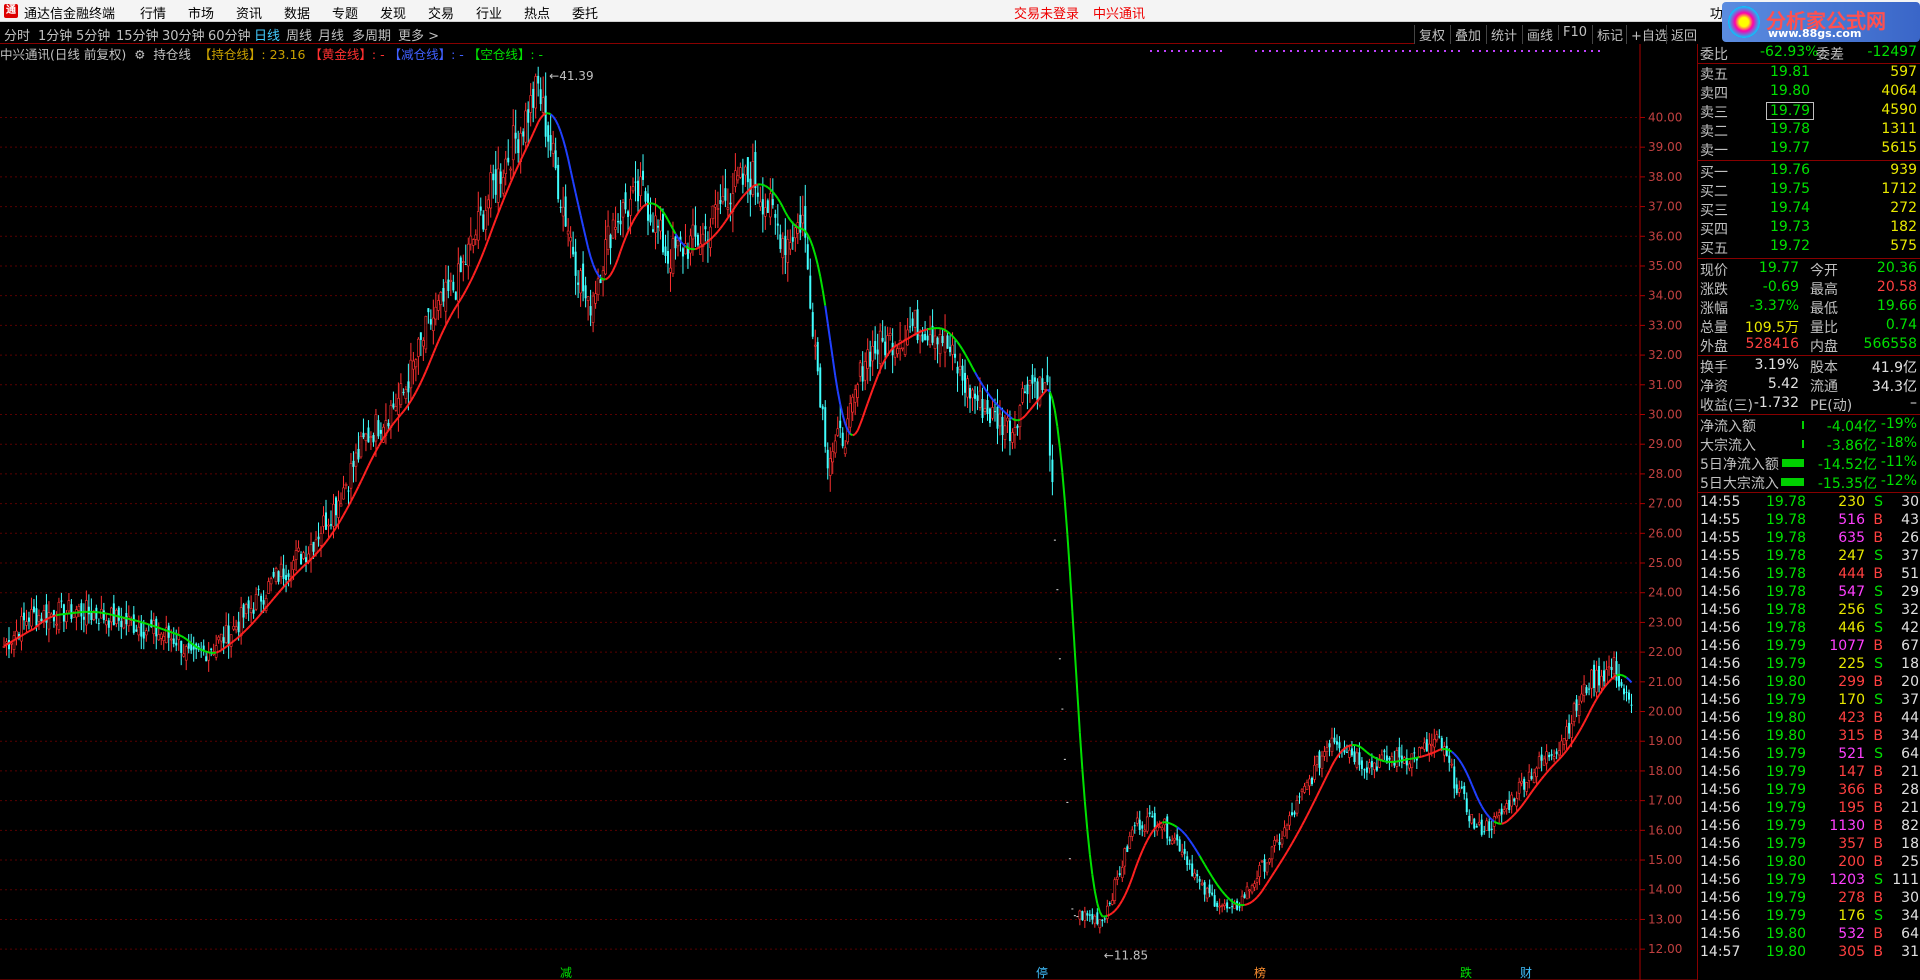 This screenshot has width=1920, height=980. What do you see at coordinates (404, 12) in the screenshot?
I see `menu-item-5: 发现` at bounding box center [404, 12].